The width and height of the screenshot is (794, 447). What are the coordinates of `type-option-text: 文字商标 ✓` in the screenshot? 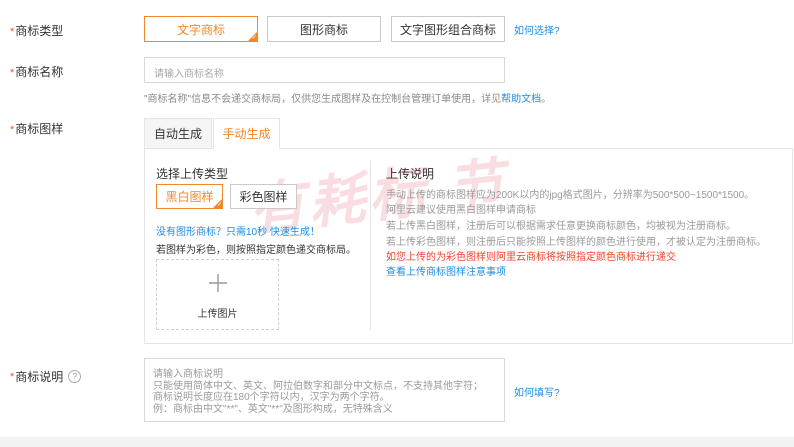 It's located at (201, 29).